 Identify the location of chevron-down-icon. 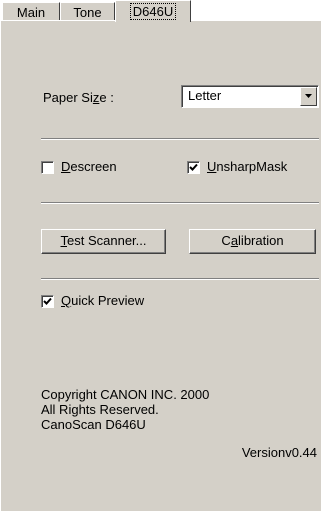
(308, 96).